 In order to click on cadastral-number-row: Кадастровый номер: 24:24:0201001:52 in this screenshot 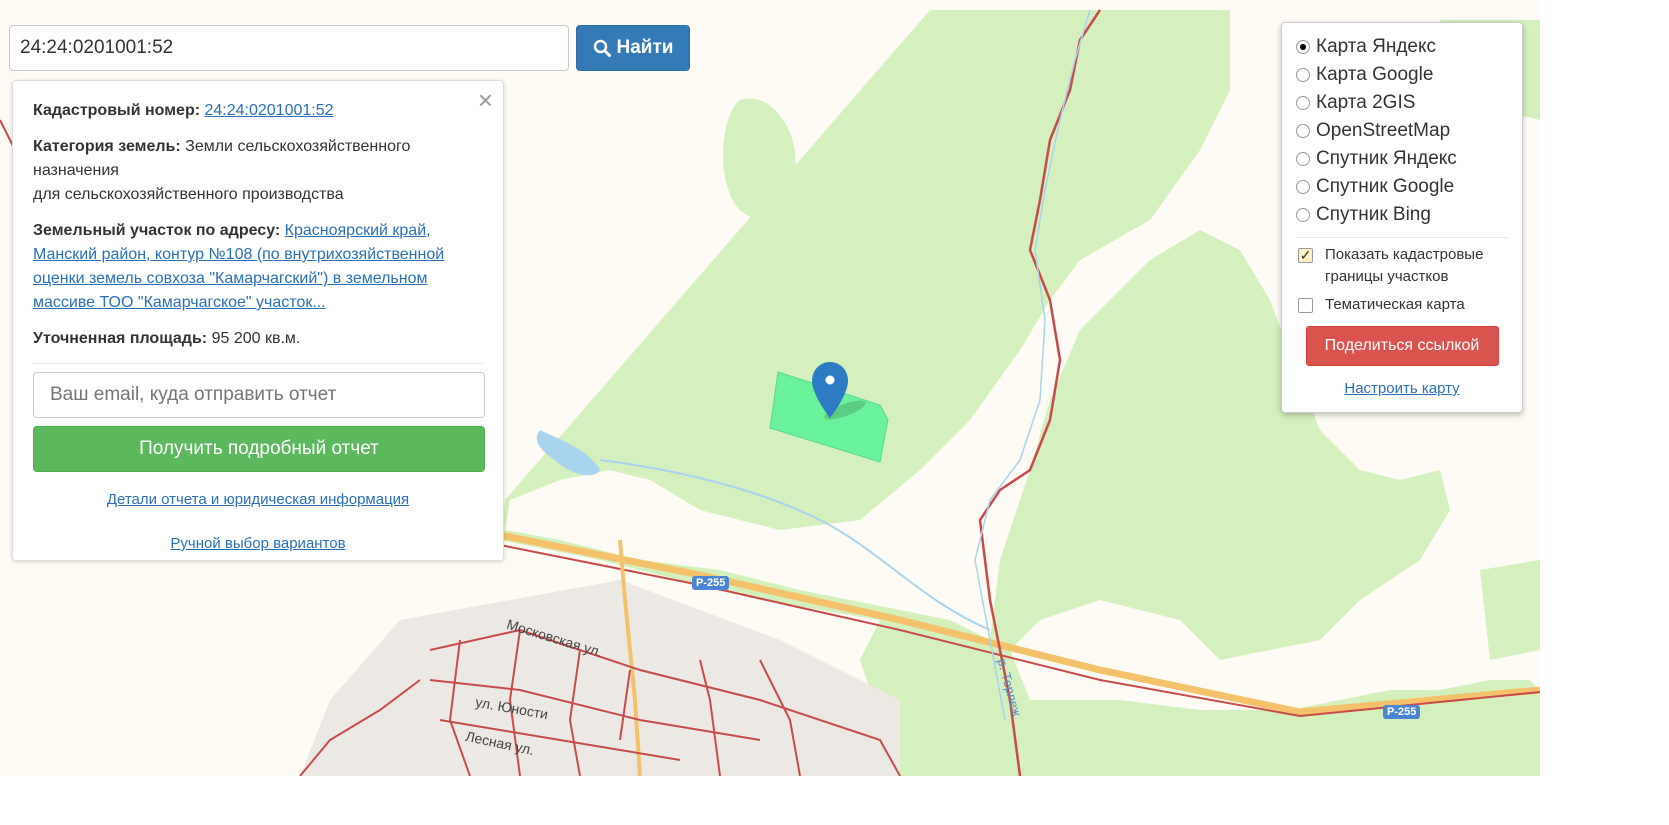, I will do `click(258, 111)`.